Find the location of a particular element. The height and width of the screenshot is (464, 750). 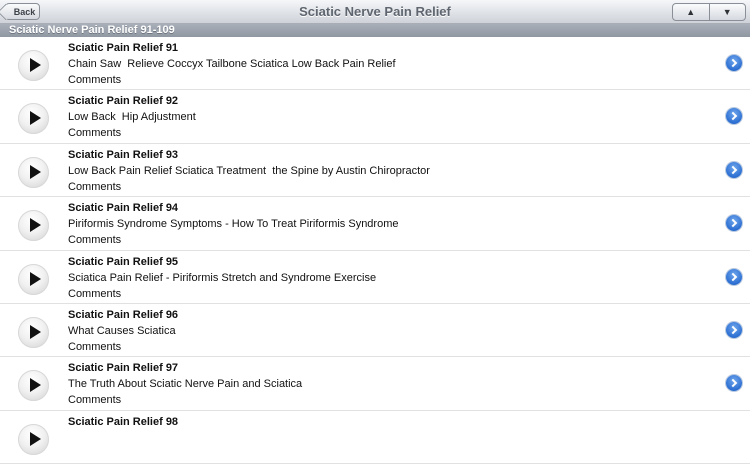

item-title: Sciatic Pain Relief 94 is located at coordinates (123, 208).